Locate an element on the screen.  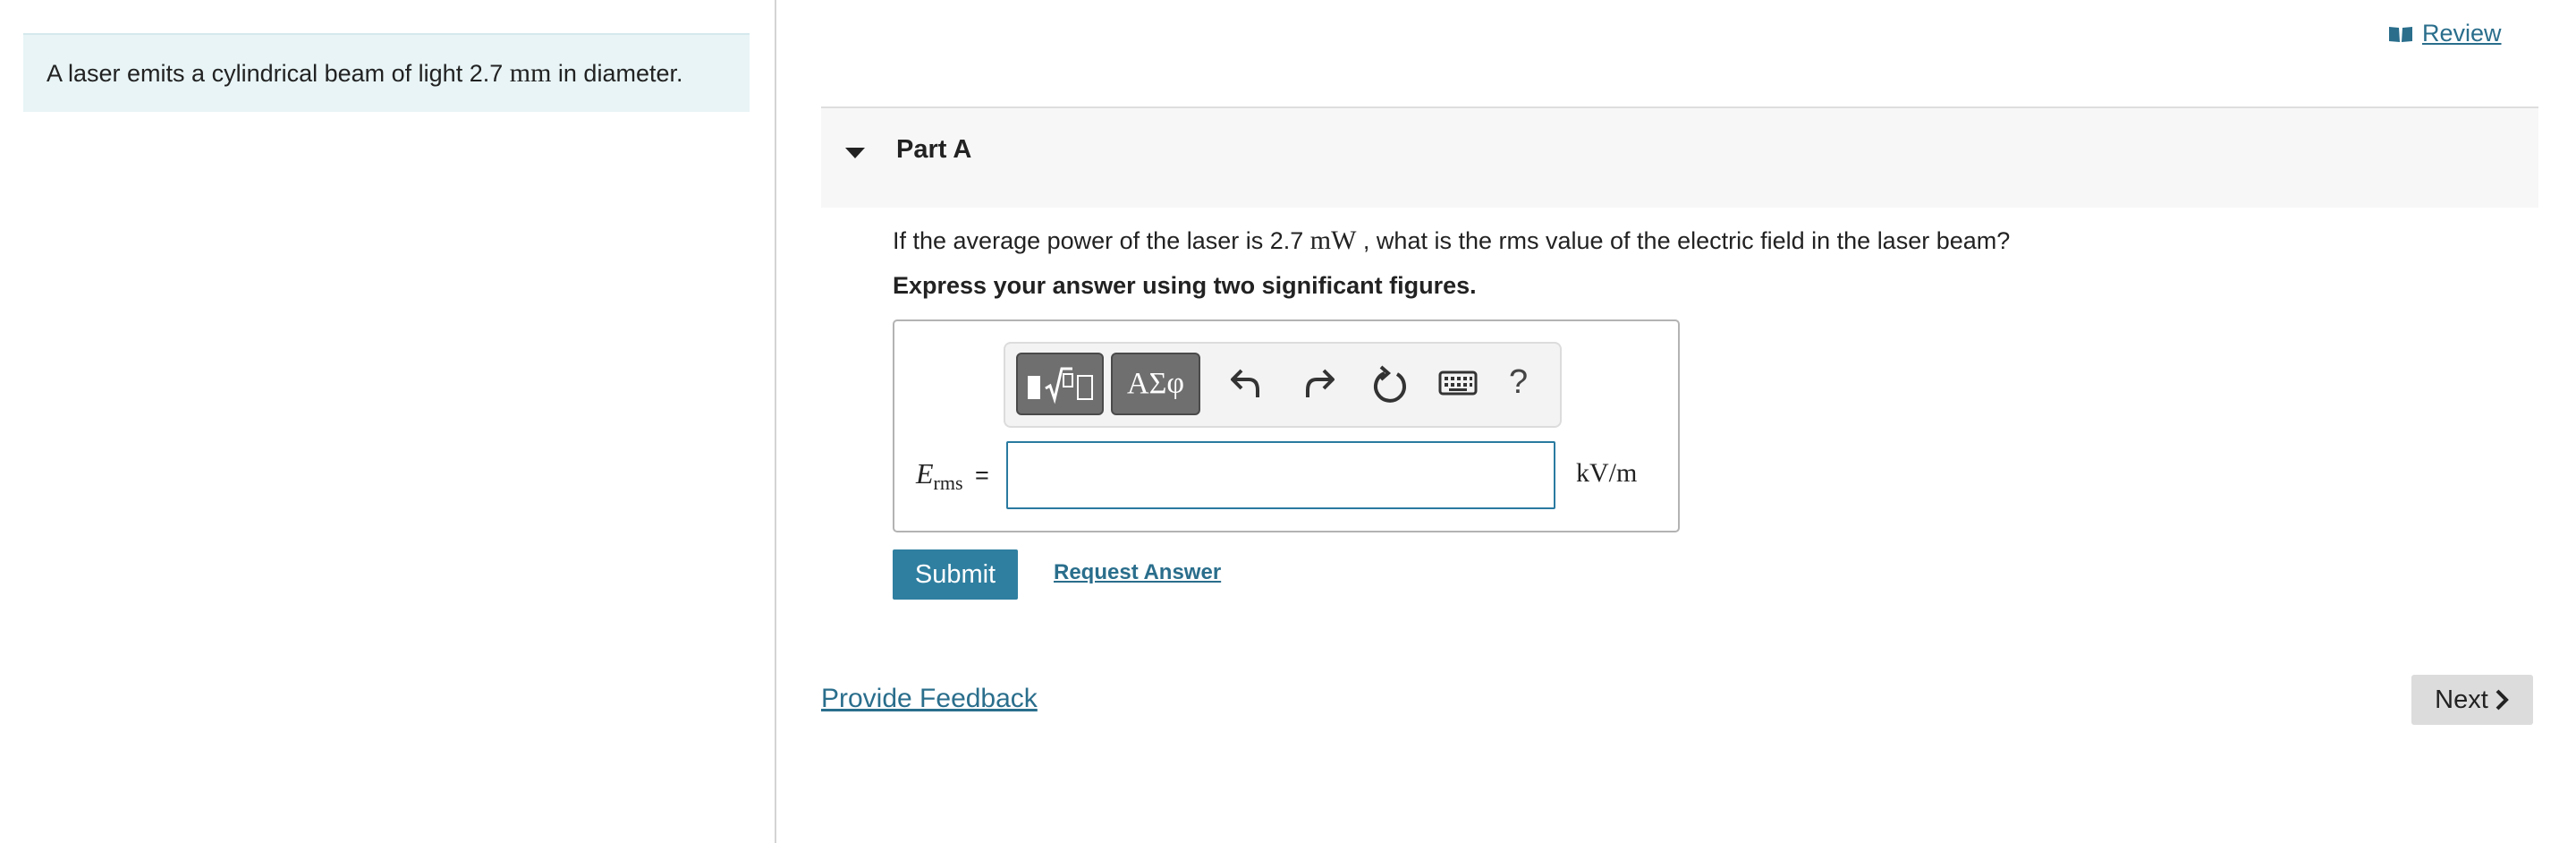
templates-button is located at coordinates (1060, 384).